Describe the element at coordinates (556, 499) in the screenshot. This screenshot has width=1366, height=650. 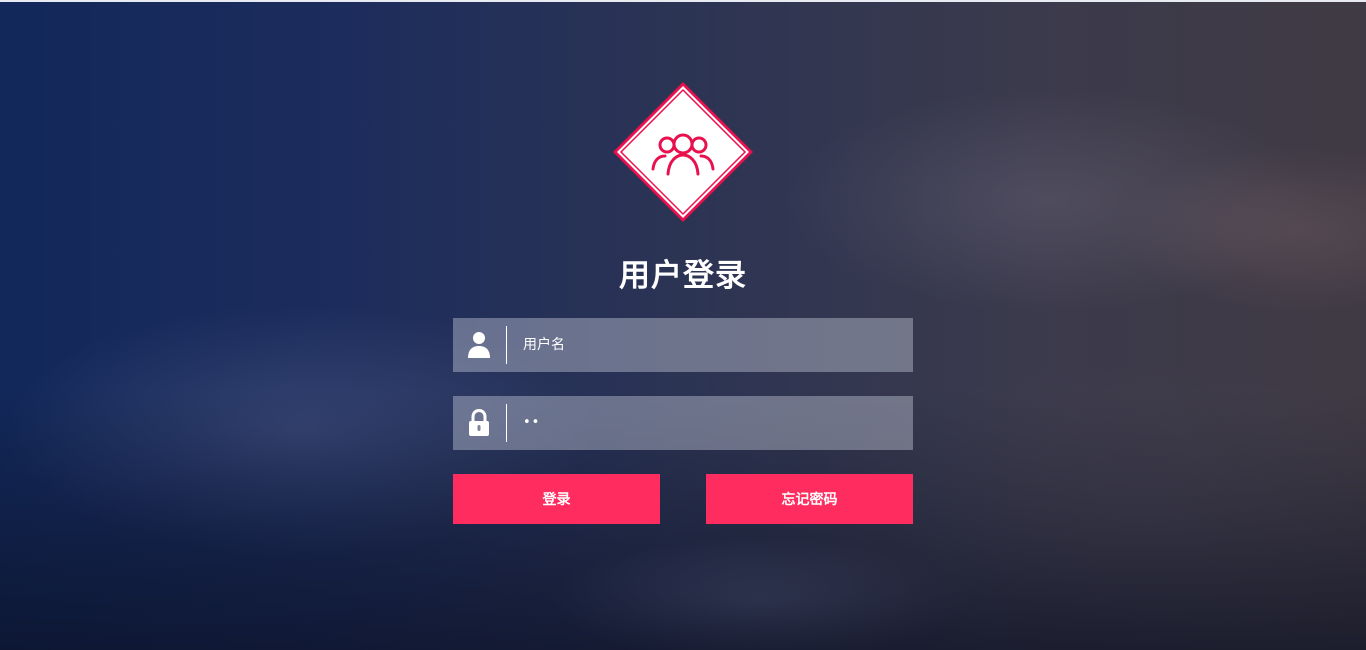
I see `login-button: 登录` at that location.